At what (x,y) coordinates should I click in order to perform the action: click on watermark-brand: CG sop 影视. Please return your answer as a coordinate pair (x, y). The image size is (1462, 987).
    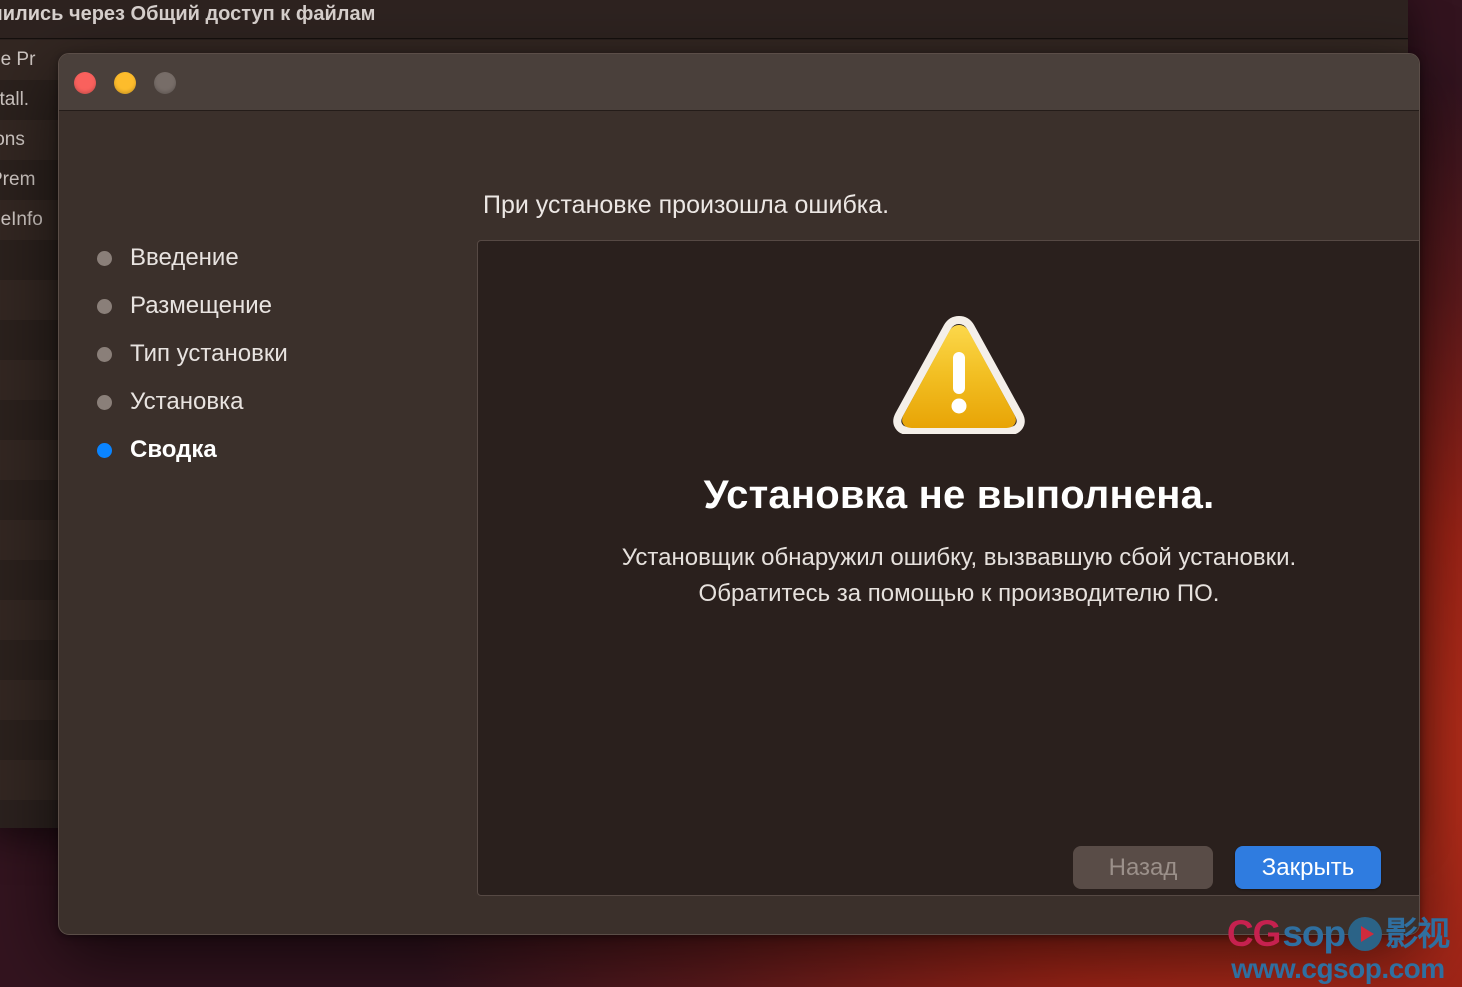
    Looking at the image, I should click on (1338, 933).